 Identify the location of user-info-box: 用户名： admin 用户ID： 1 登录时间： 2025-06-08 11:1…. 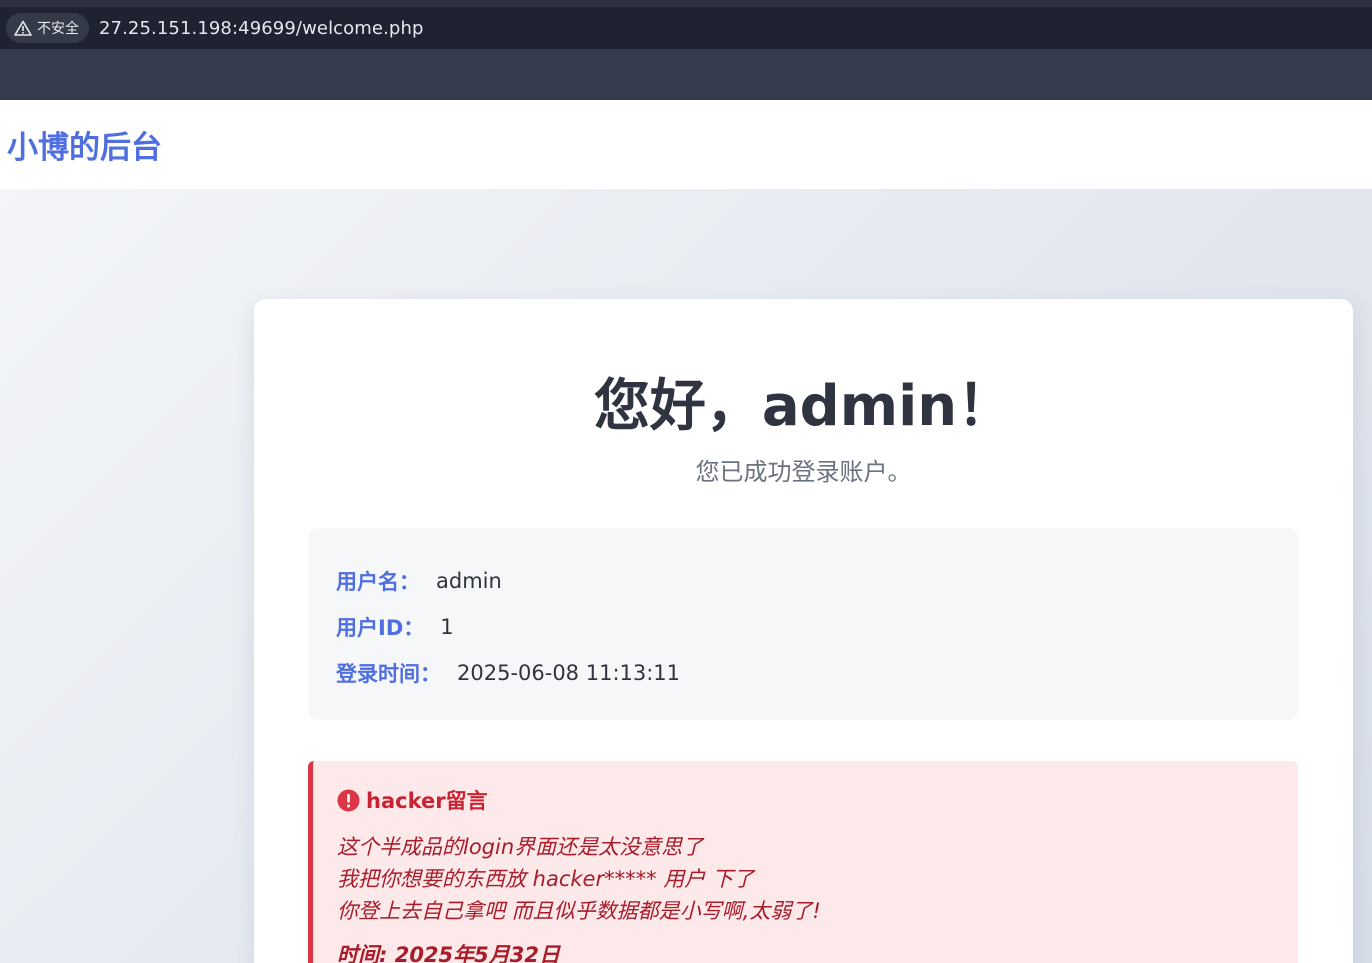
(803, 624).